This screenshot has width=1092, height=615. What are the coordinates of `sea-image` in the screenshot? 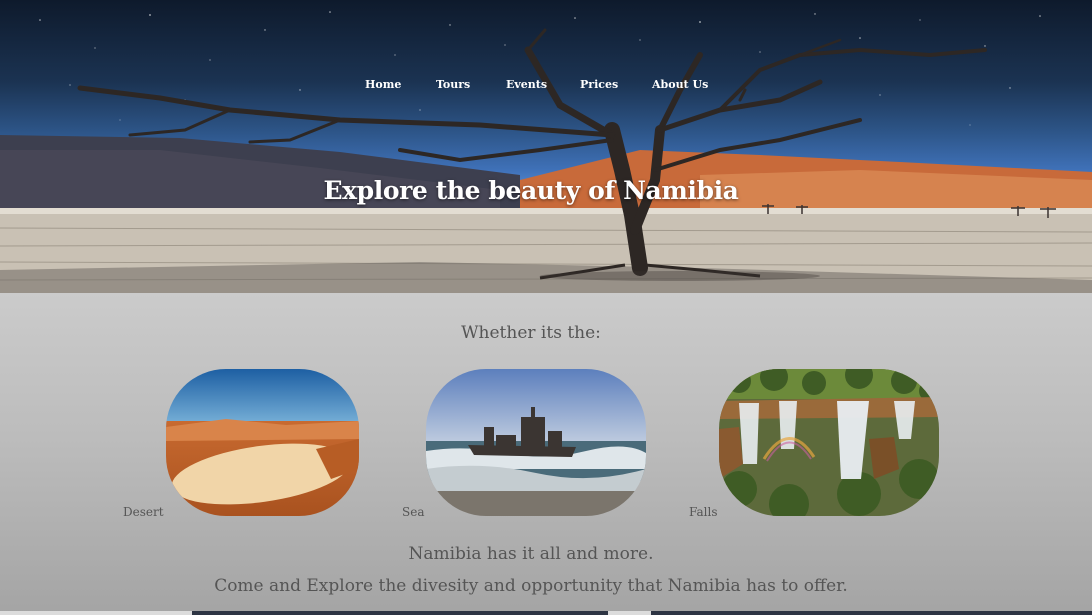 It's located at (536, 442).